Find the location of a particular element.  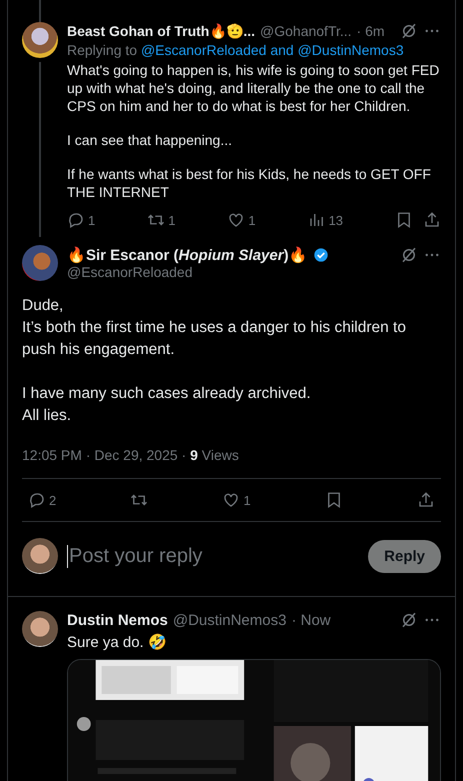

action-count: 2 is located at coordinates (52, 500).